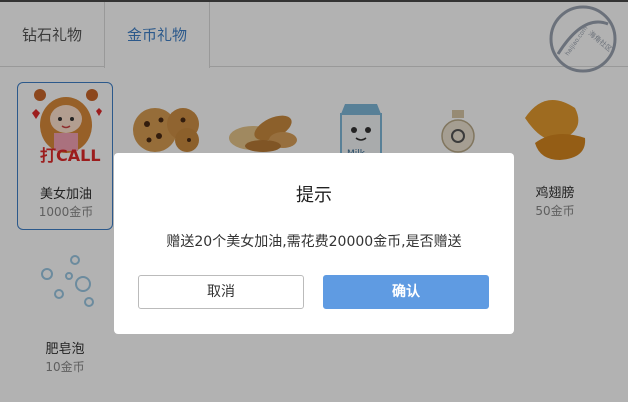  I want to click on cancel-button: 取消, so click(221, 292).